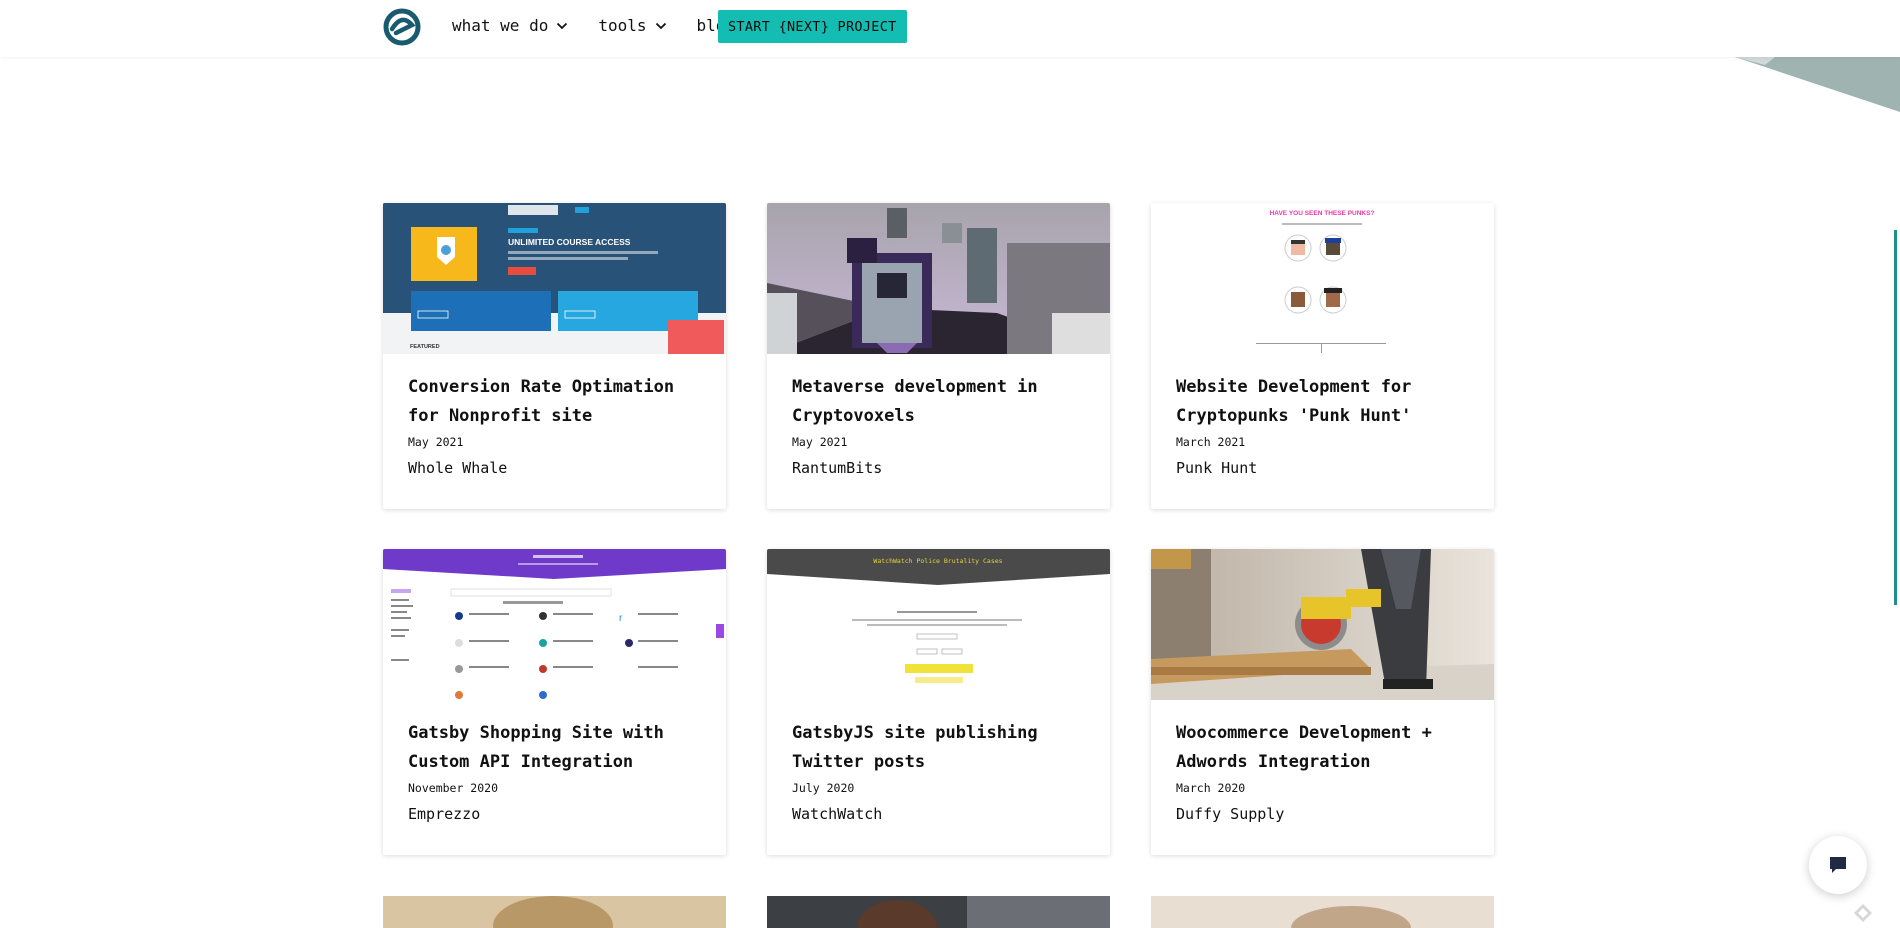  I want to click on project-thumbnail: HAVE YOU SEEN THESE PUNKS?, so click(1322, 278).